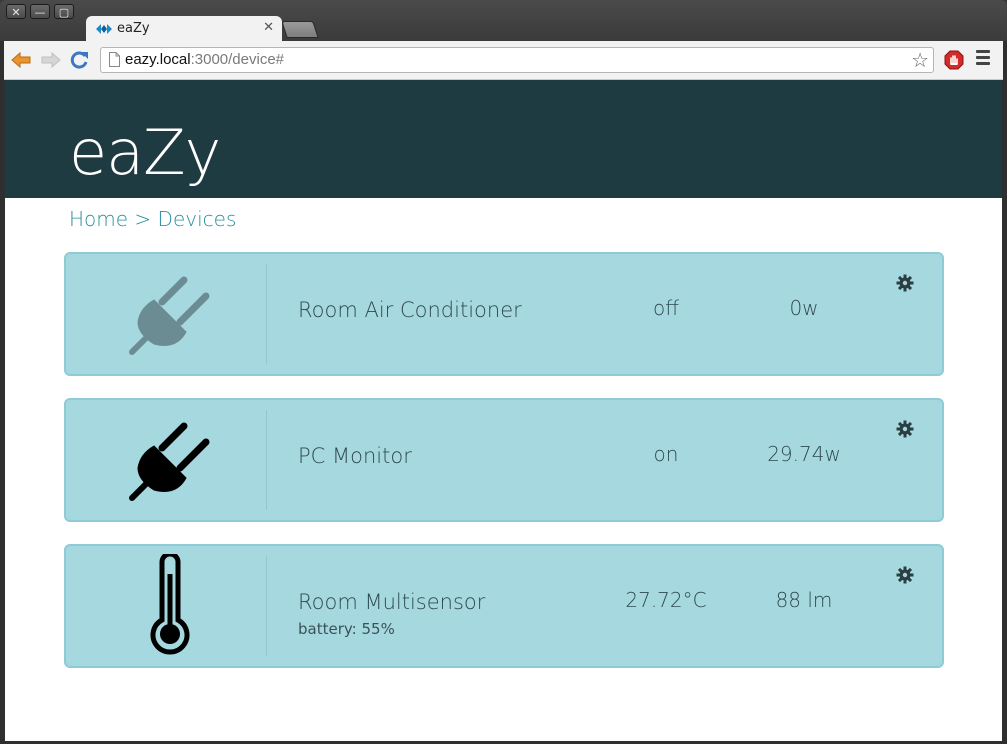  Describe the element at coordinates (145, 152) in the screenshot. I see `brand-logo: eaZy` at that location.